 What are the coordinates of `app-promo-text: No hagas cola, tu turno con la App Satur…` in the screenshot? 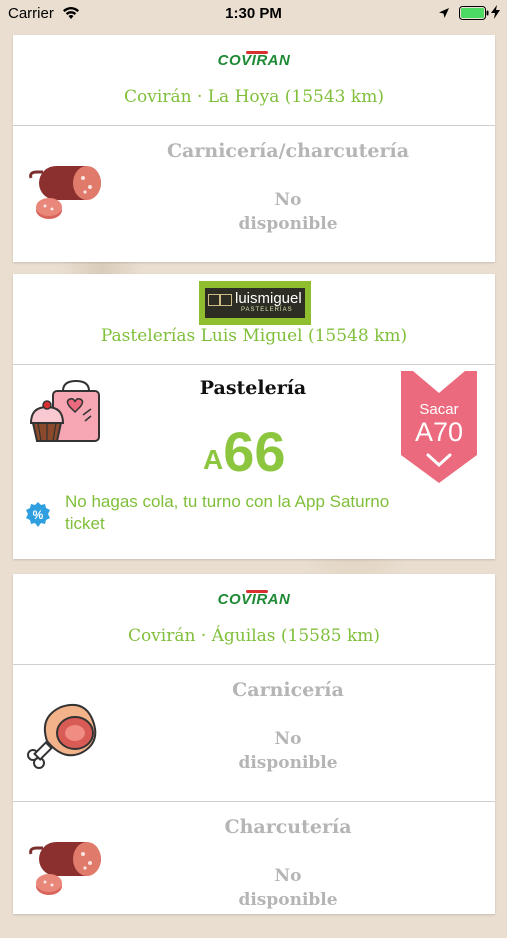 It's located at (227, 512).